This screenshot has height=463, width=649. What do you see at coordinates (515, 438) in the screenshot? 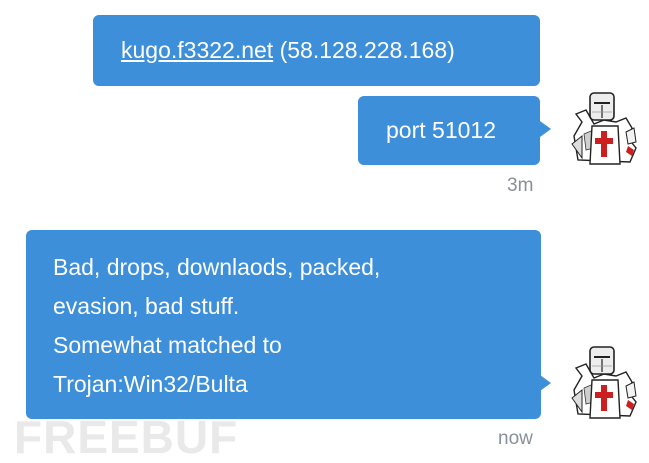
I see `message-timestamp: now` at bounding box center [515, 438].